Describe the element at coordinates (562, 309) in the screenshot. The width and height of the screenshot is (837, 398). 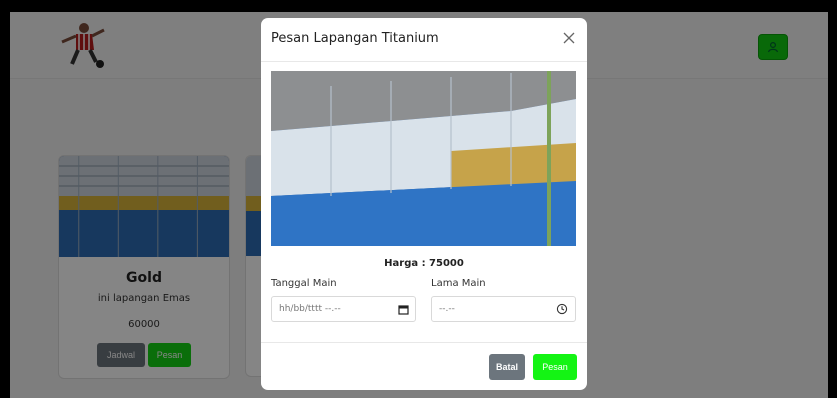
I see `clock-icon` at that location.